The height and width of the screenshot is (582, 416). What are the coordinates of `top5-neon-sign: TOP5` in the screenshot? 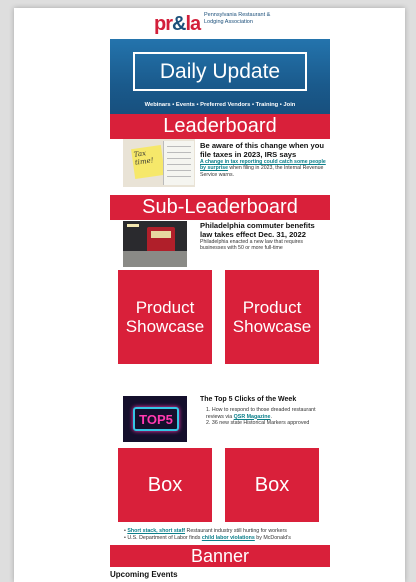 It's located at (156, 419).